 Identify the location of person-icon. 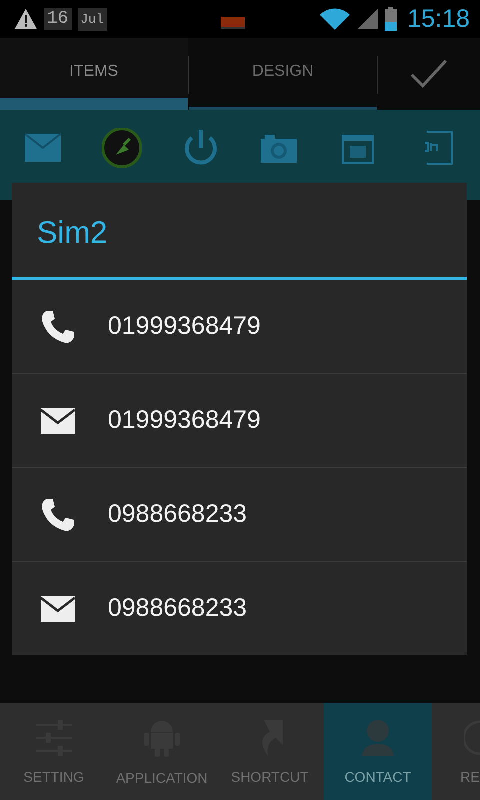
(378, 737).